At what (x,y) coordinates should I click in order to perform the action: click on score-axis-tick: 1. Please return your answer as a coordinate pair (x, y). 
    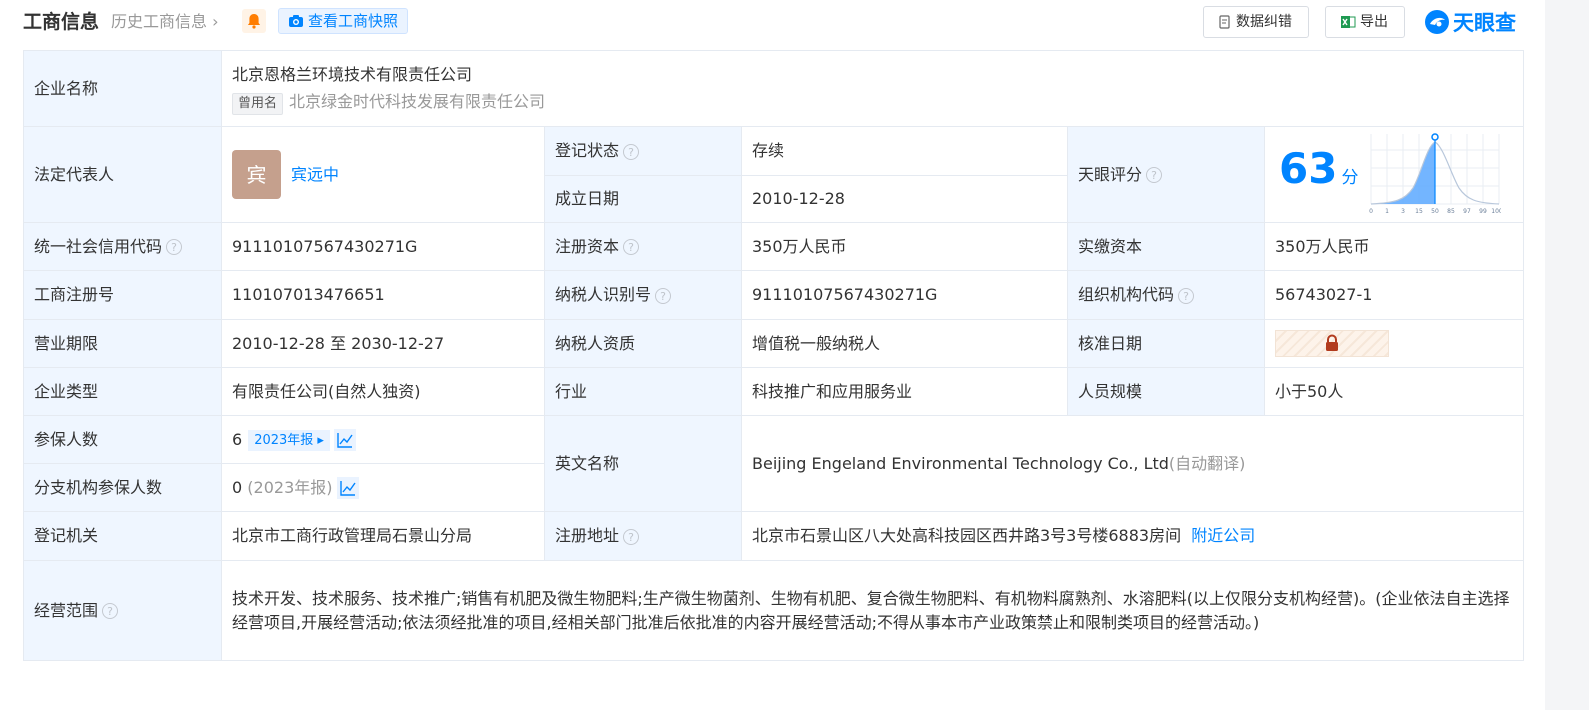
    Looking at the image, I should click on (1387, 211).